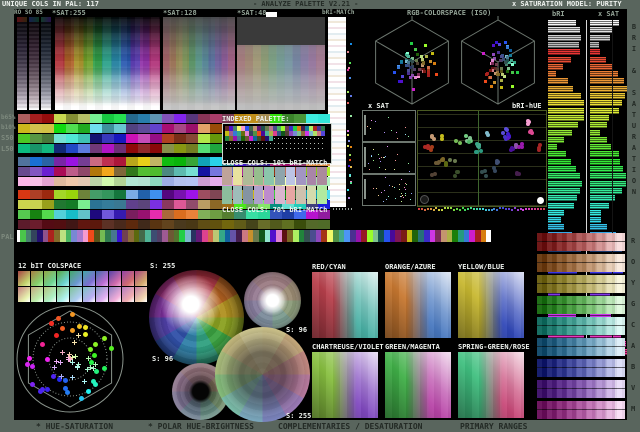  What do you see at coordinates (345, 305) in the screenshot?
I see `comp-panel-red-cyan` at bounding box center [345, 305].